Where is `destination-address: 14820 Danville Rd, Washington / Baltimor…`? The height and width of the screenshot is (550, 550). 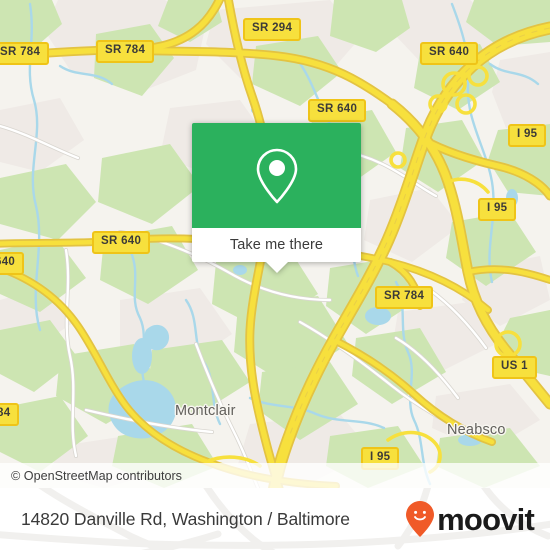
destination-address: 14820 Danville Rd, Washington / Baltimor… is located at coordinates (185, 518).